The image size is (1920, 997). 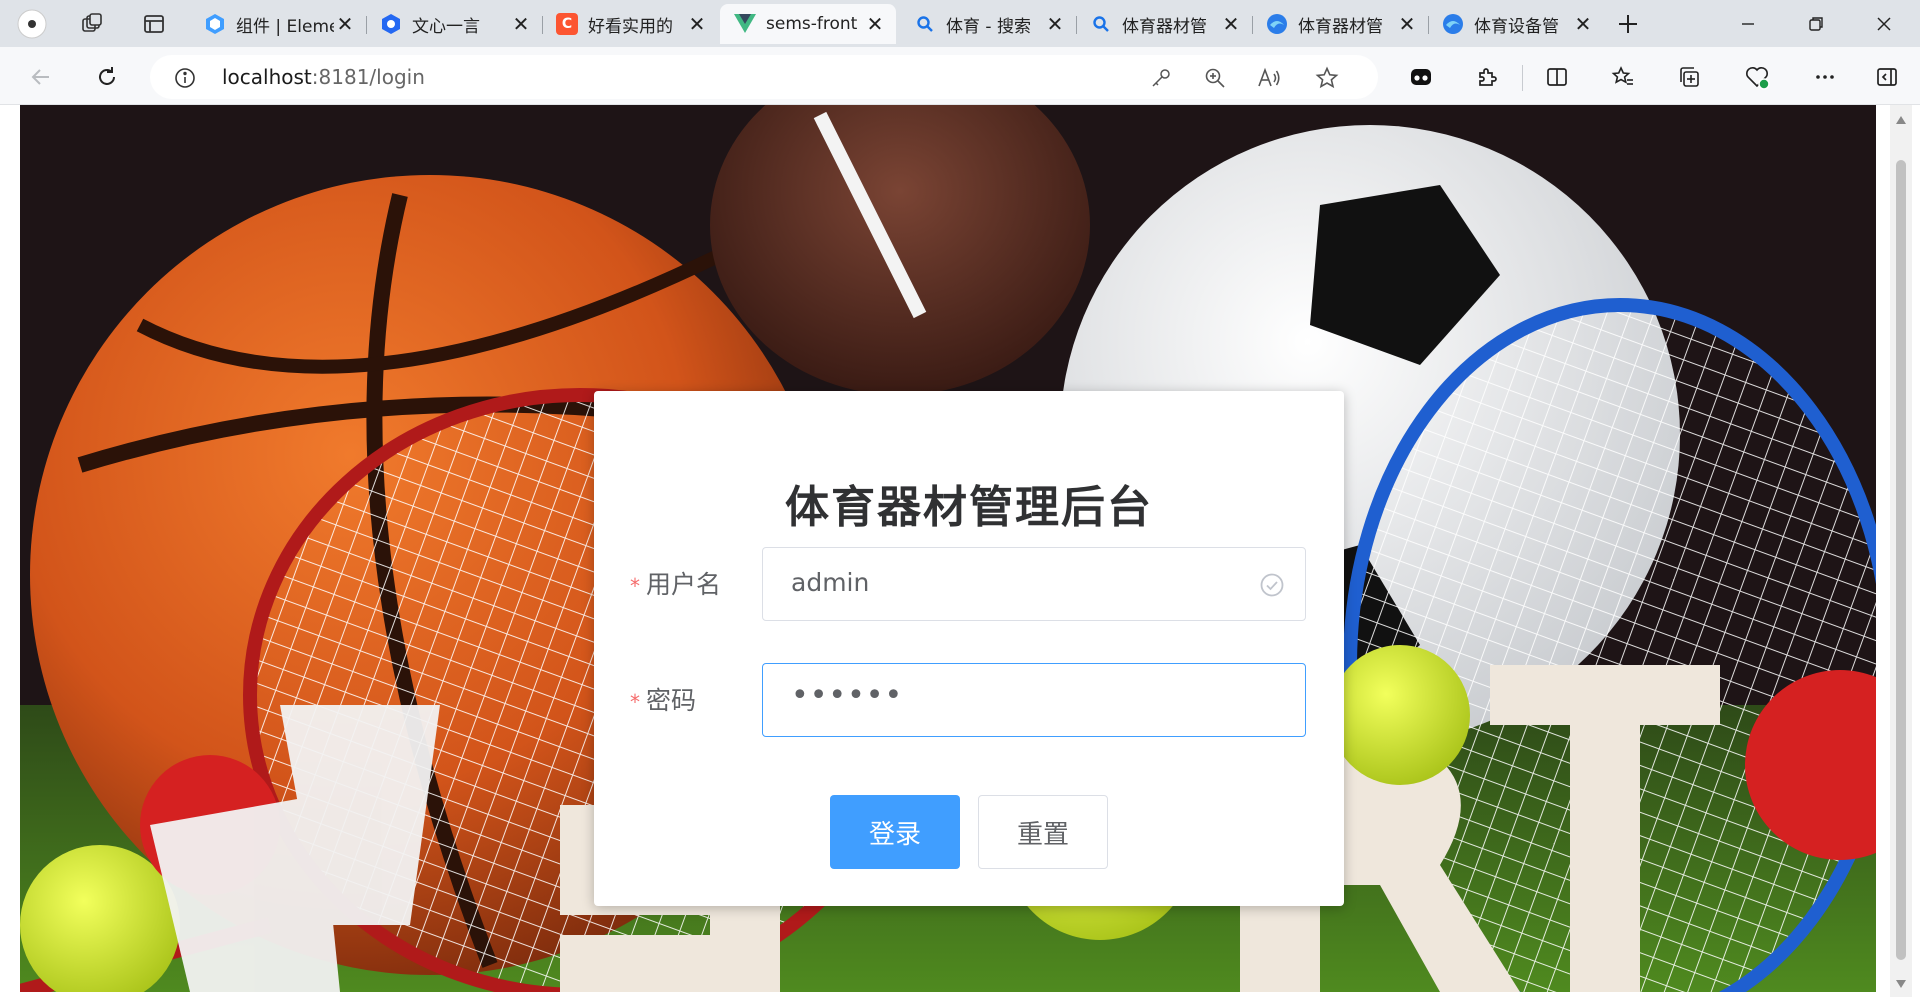 What do you see at coordinates (684, 584) in the screenshot?
I see `username-label-text: 用户名` at bounding box center [684, 584].